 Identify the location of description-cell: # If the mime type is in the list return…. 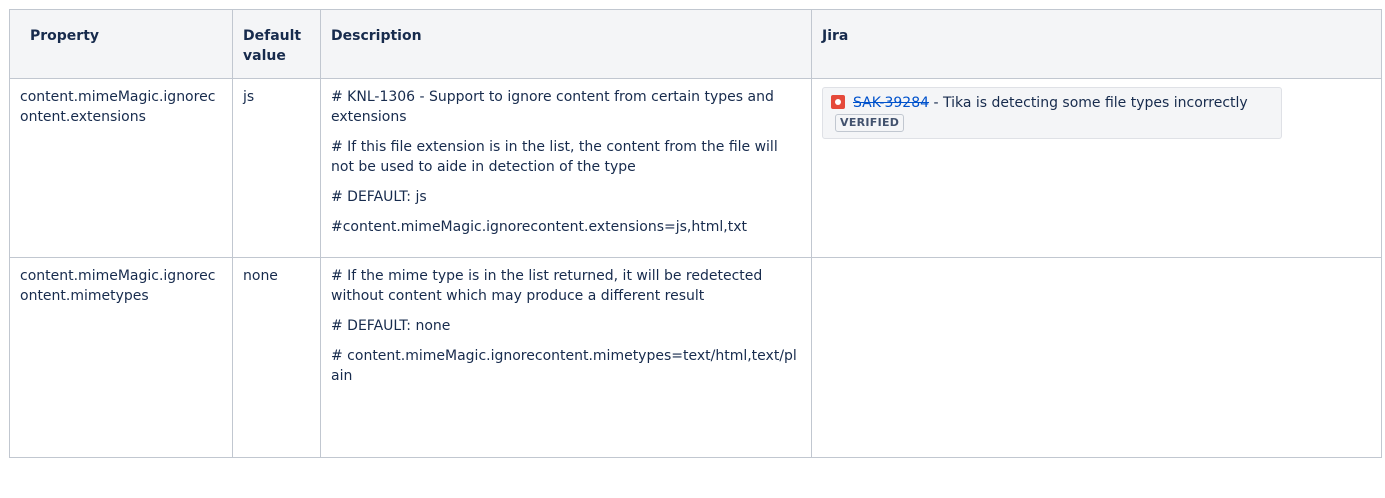
(566, 357).